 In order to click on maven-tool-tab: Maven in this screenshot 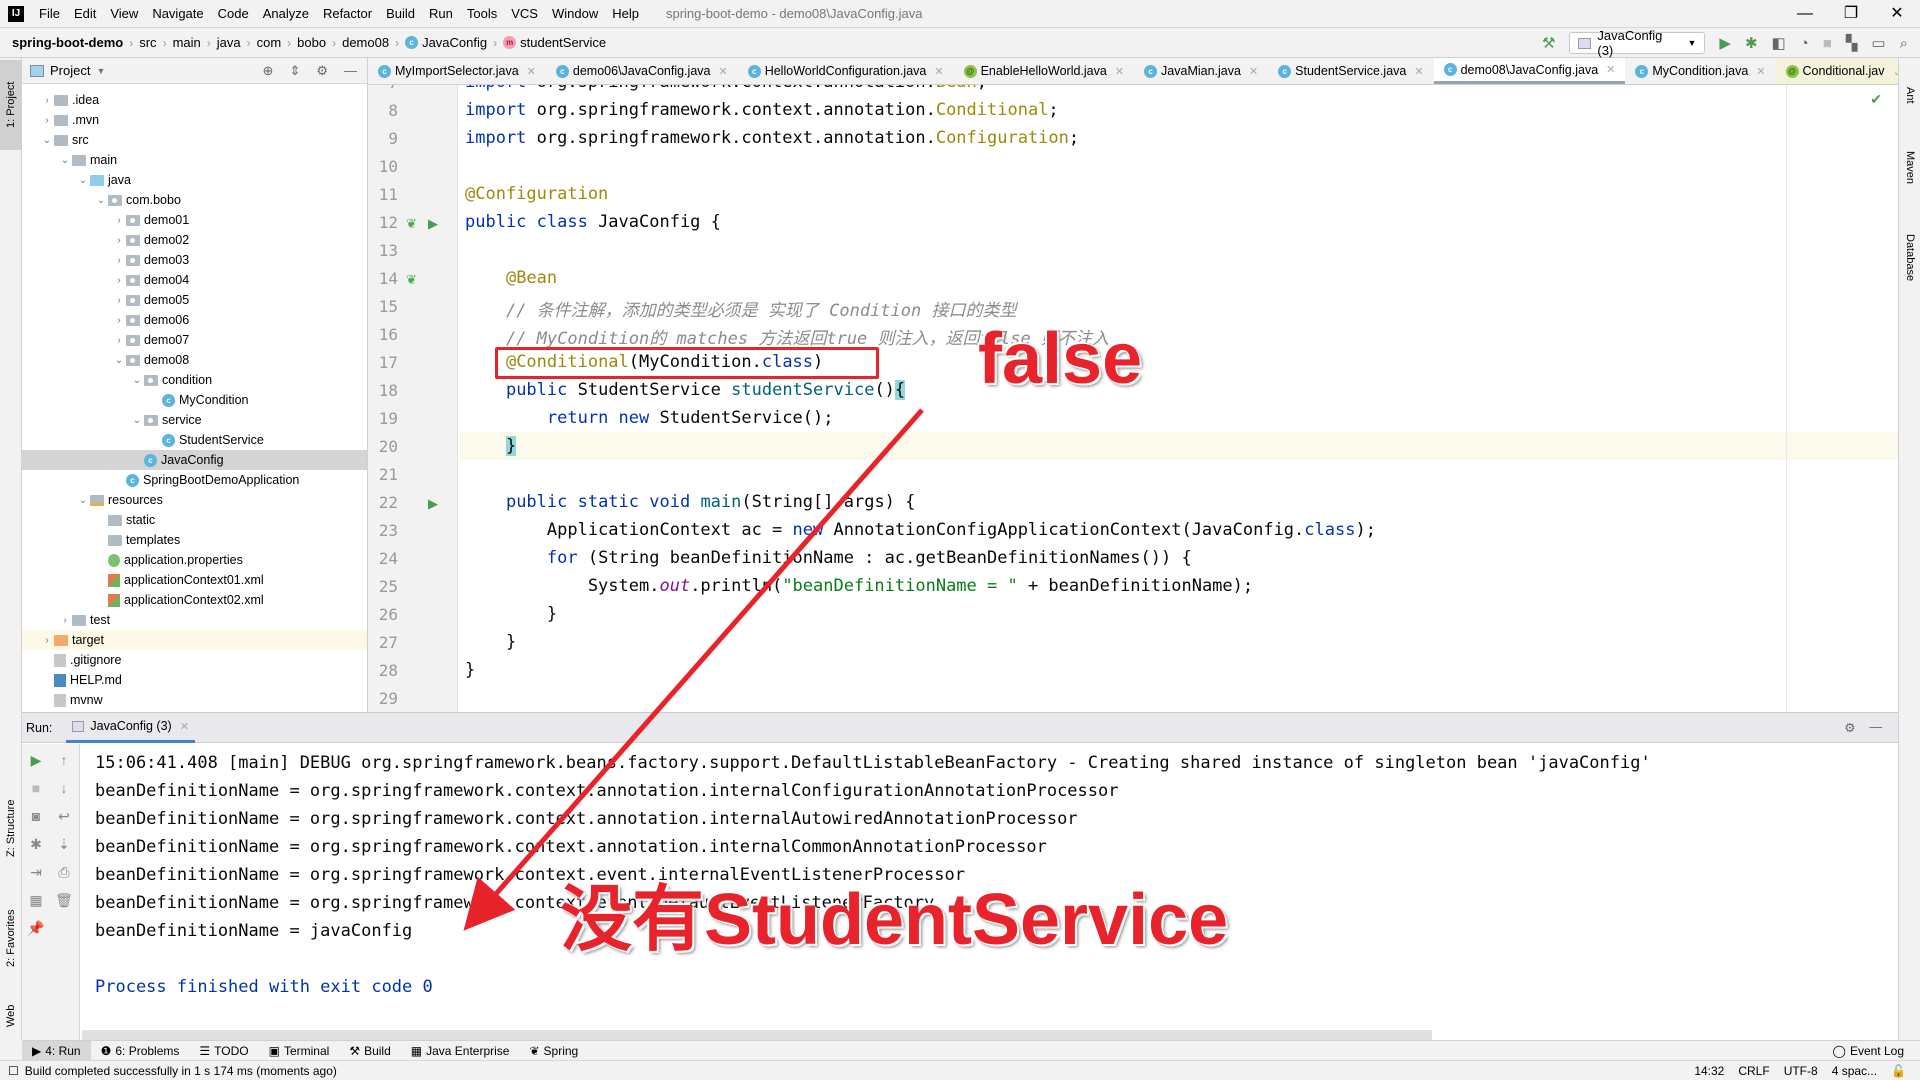, I will do `click(1909, 168)`.